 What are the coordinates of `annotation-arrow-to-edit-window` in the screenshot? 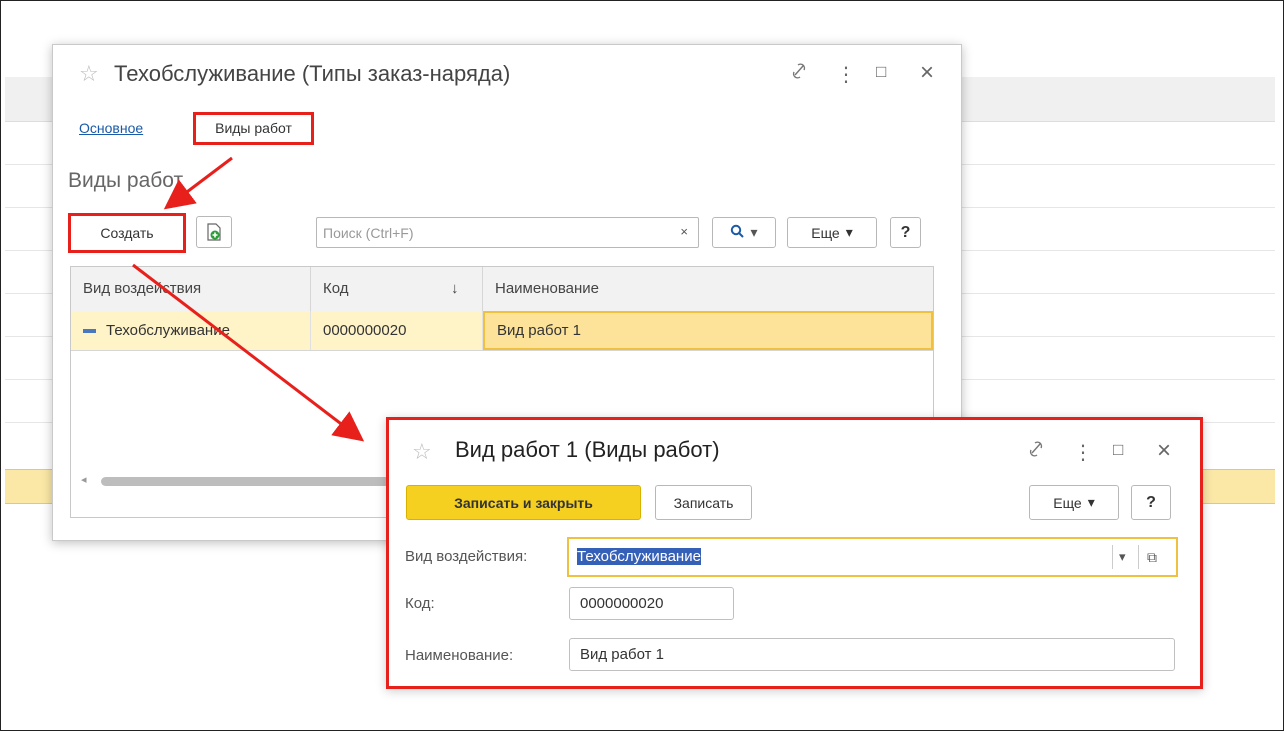 It's located at (248, 352).